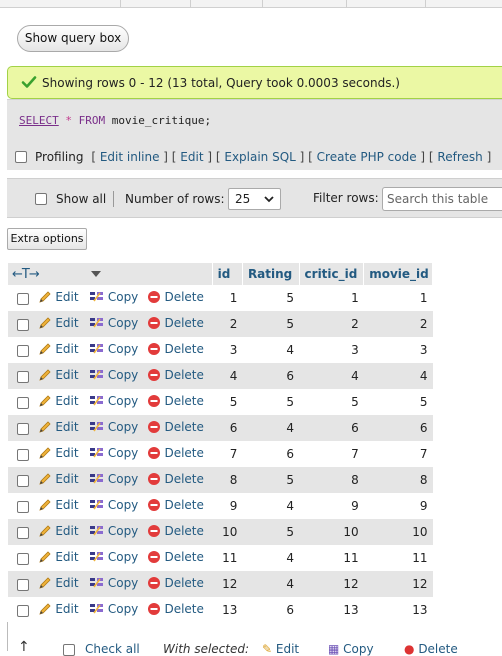 Image resolution: width=502 pixels, height=656 pixels. I want to click on cell-id: 10, so click(227, 532).